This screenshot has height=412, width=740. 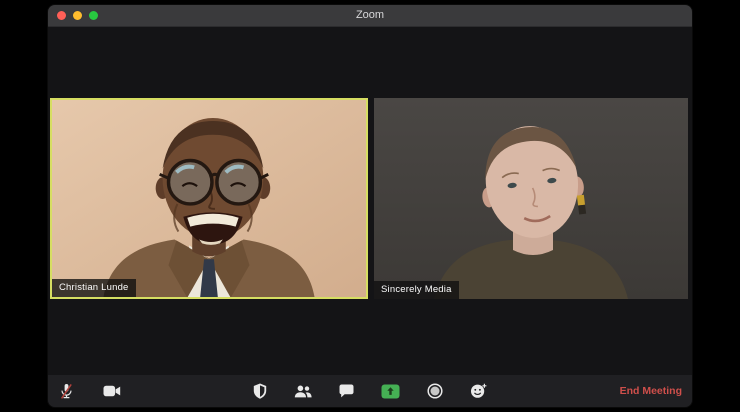 I want to click on reactions-smiley-icon, so click(x=479, y=390).